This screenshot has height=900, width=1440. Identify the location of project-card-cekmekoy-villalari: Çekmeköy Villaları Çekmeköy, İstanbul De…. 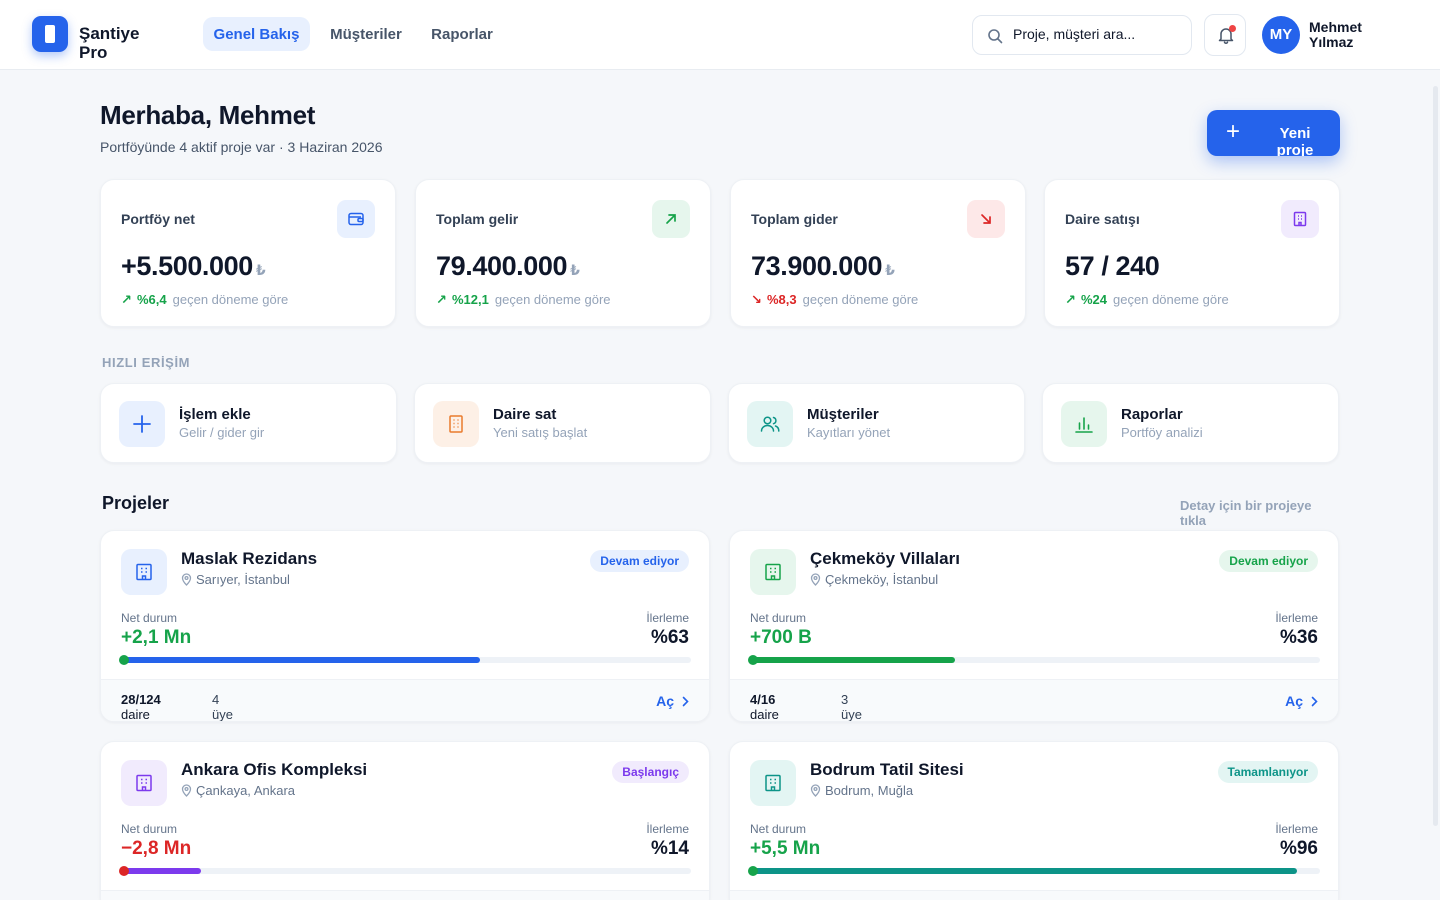
(1034, 626).